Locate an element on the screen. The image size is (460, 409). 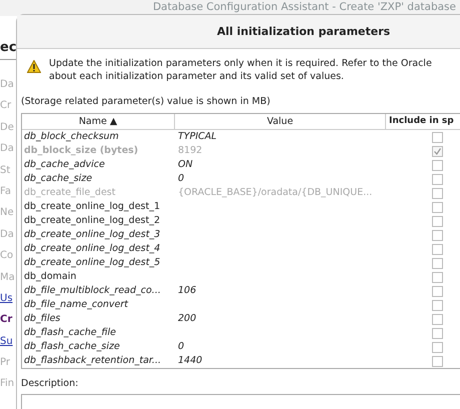
parameter-value: TYPICAL is located at coordinates (197, 136).